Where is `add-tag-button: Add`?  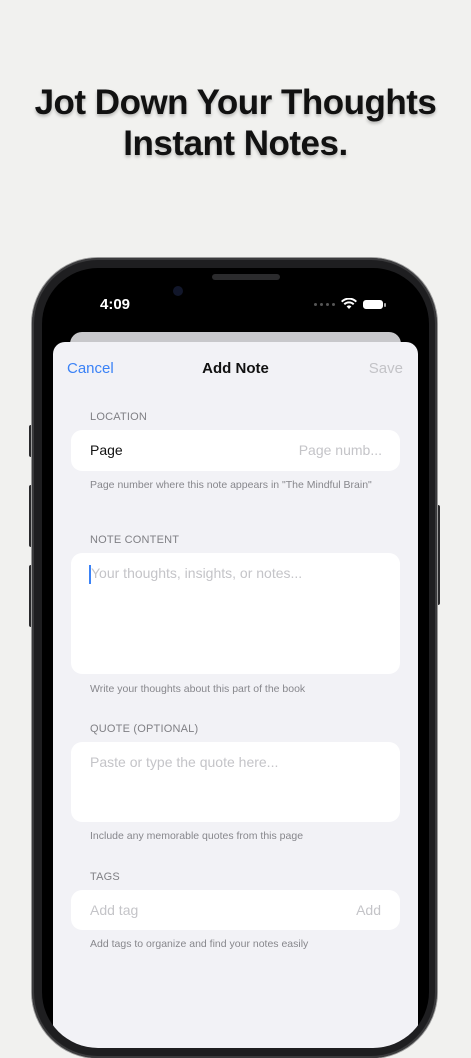
add-tag-button: Add is located at coordinates (368, 910).